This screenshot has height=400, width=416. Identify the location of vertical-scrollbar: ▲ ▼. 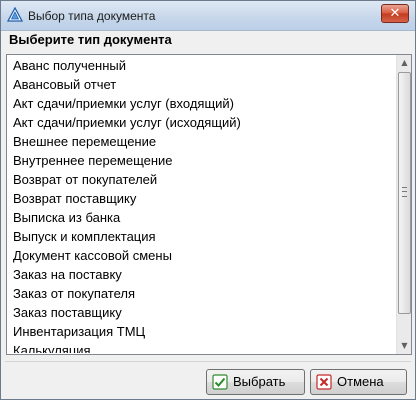
(403, 204).